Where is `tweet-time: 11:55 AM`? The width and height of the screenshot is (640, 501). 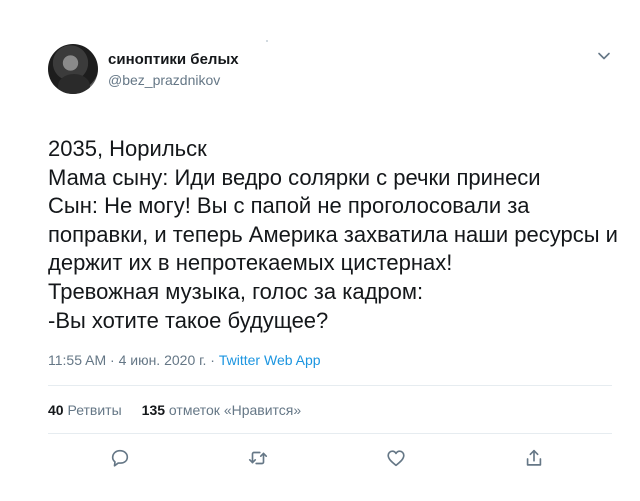
tweet-time: 11:55 AM is located at coordinates (77, 360).